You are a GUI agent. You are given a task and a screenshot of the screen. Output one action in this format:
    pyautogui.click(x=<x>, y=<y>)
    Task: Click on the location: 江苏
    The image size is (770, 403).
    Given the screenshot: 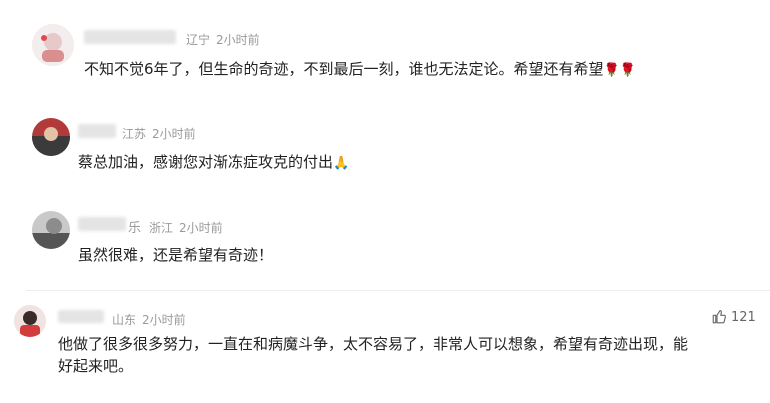 What is the action you would take?
    pyautogui.click(x=134, y=134)
    